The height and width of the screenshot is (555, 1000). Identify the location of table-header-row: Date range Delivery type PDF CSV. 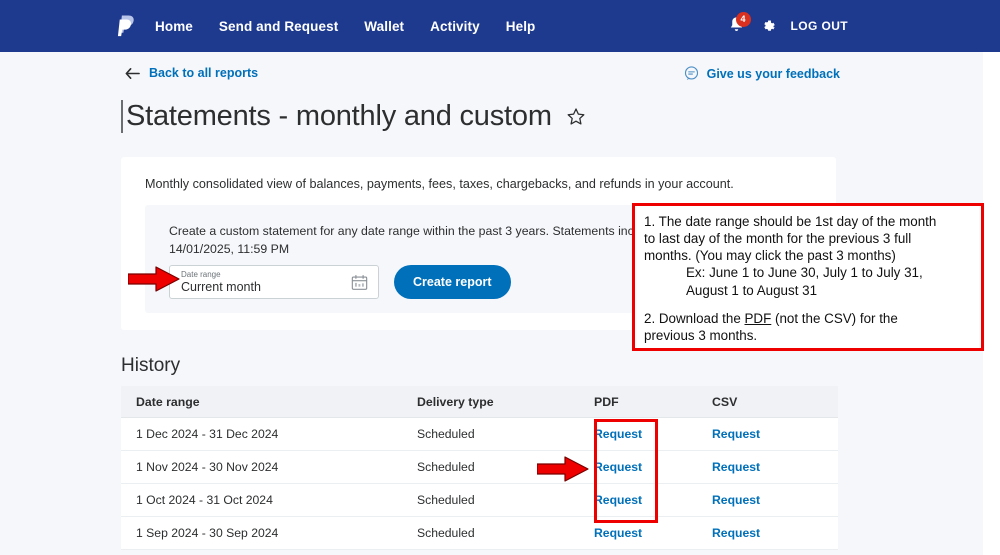
(479, 402).